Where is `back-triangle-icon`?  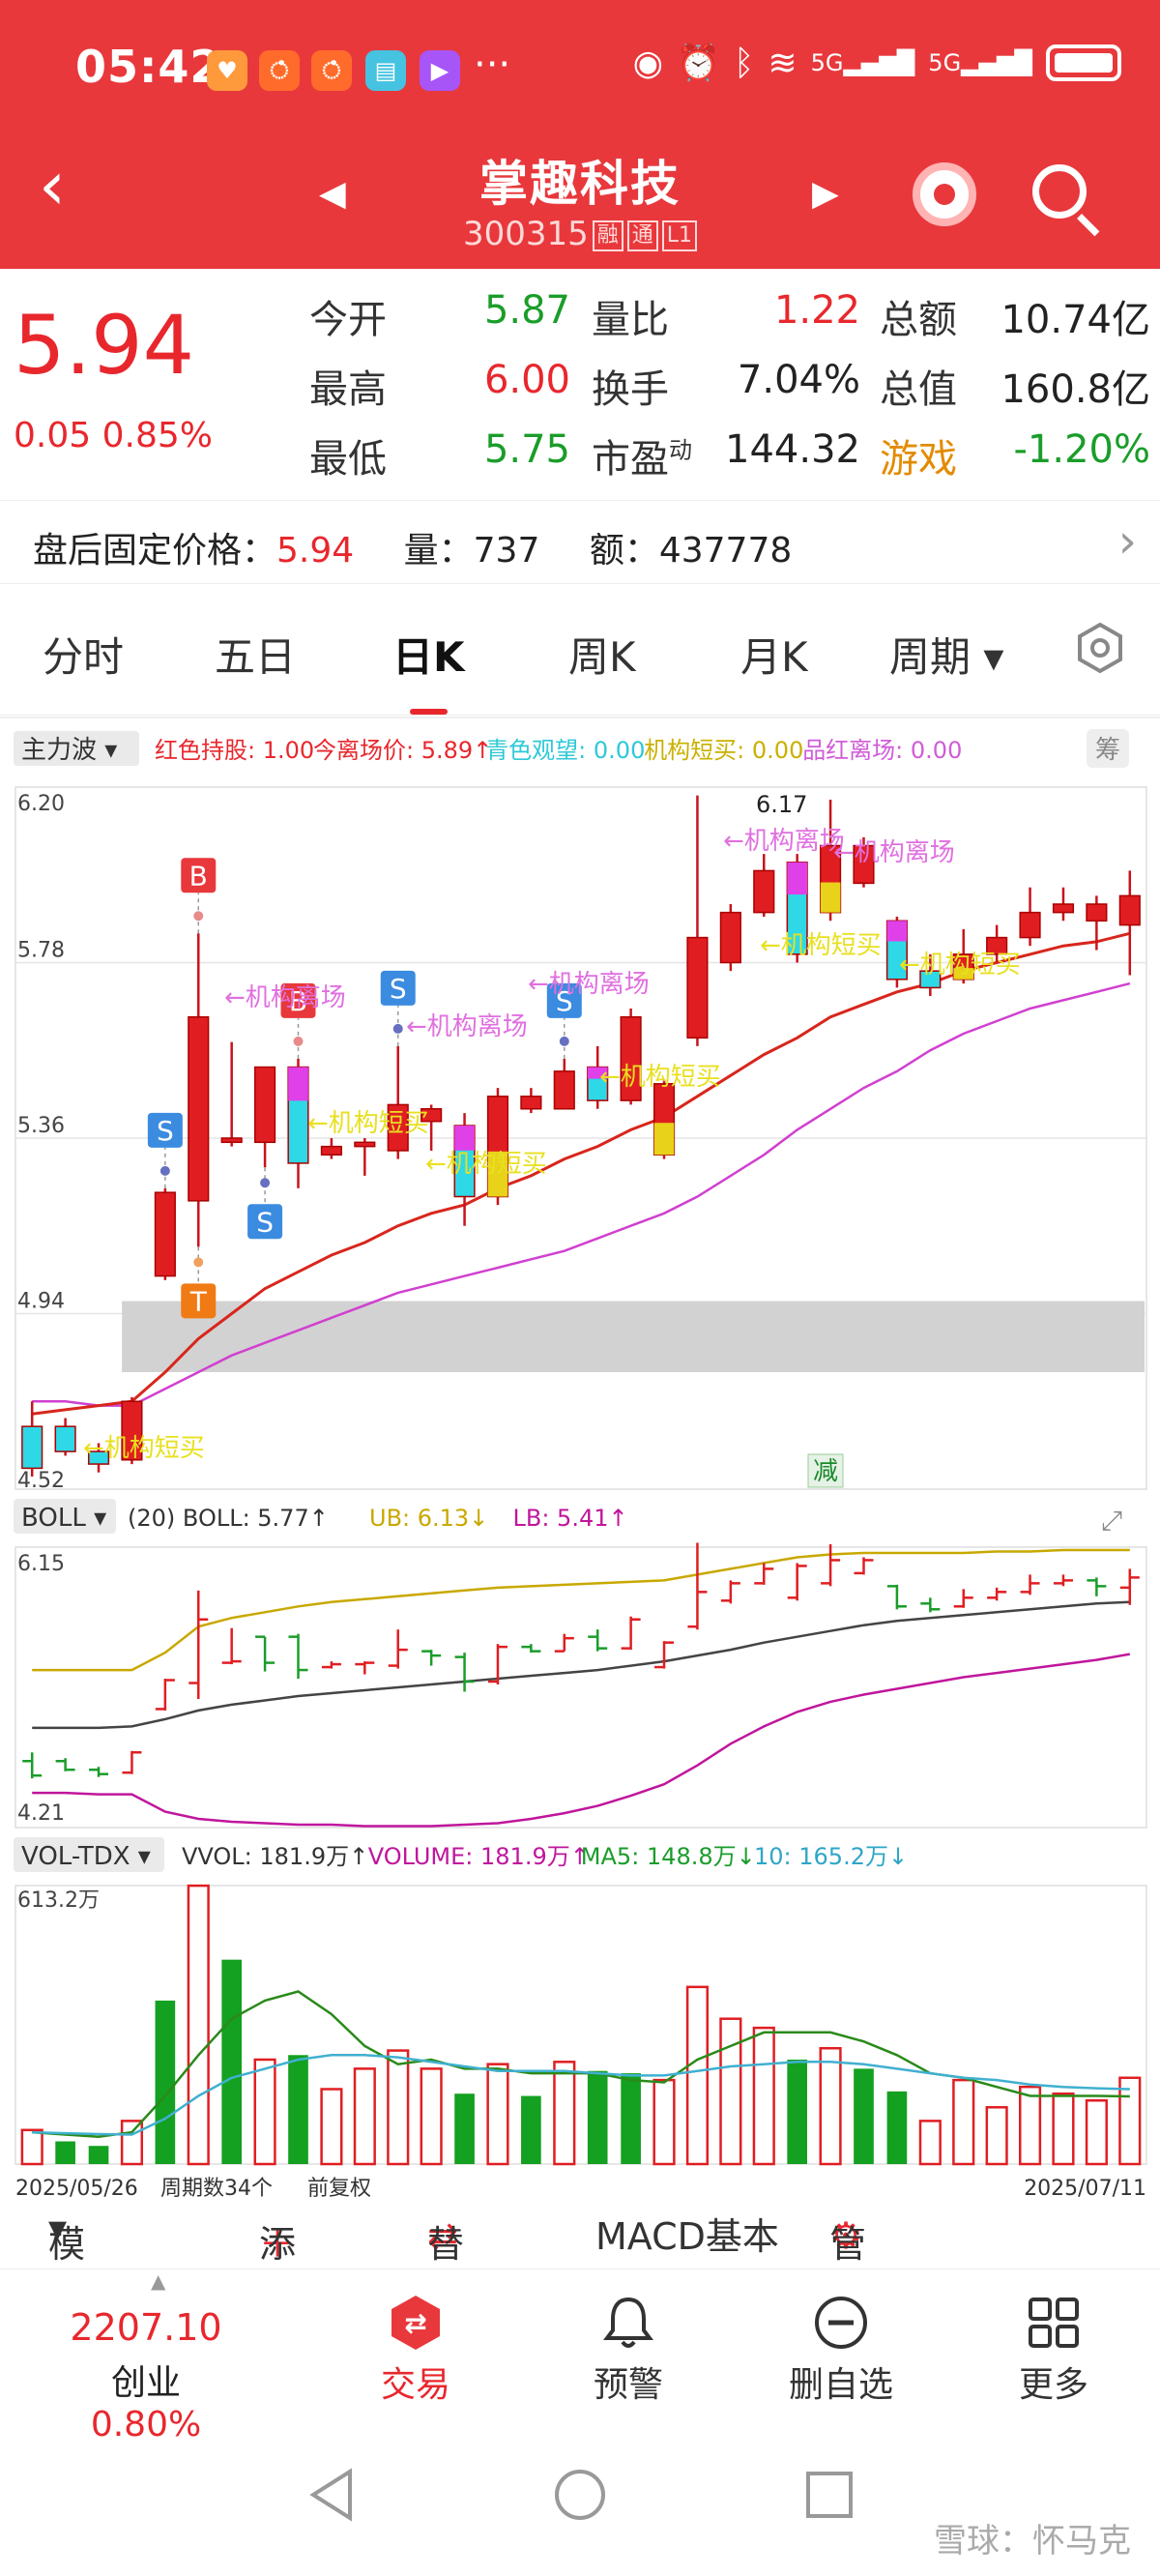 back-triangle-icon is located at coordinates (332, 2495).